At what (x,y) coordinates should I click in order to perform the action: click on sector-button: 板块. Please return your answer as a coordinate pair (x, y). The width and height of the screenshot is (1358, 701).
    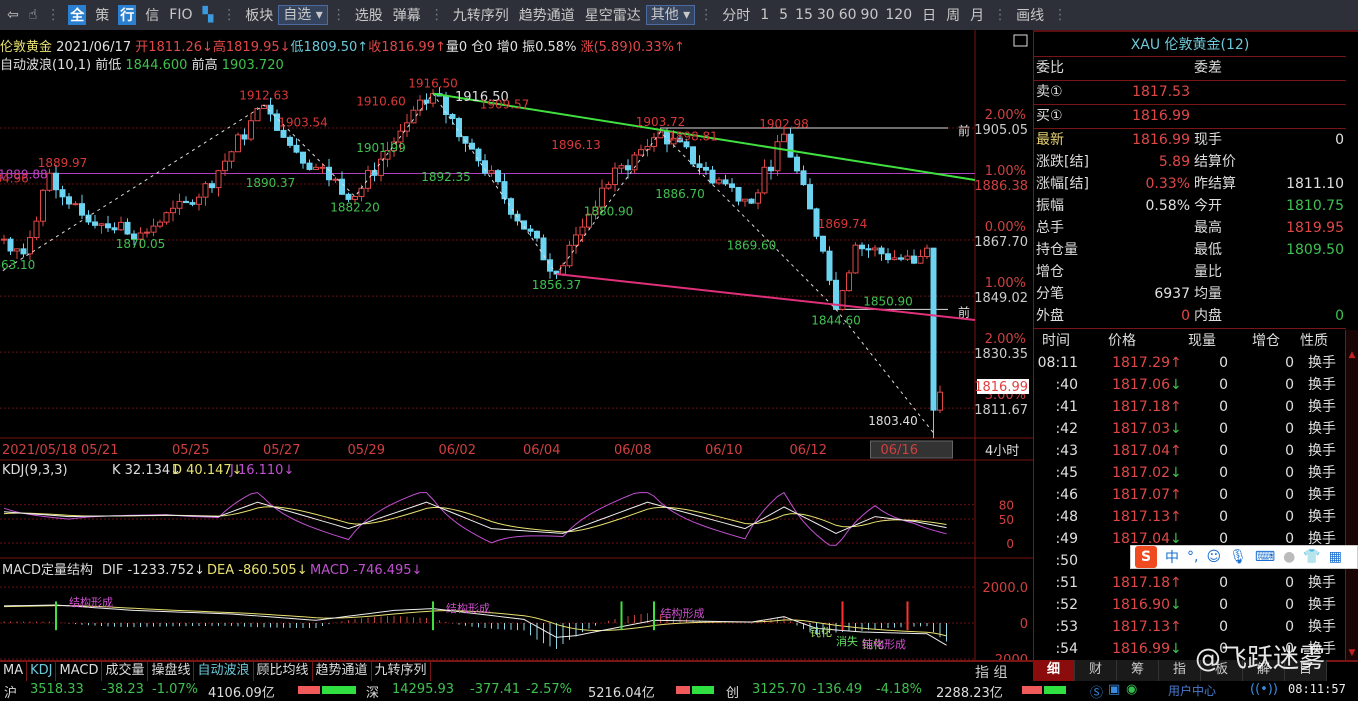
    Looking at the image, I should click on (259, 15).